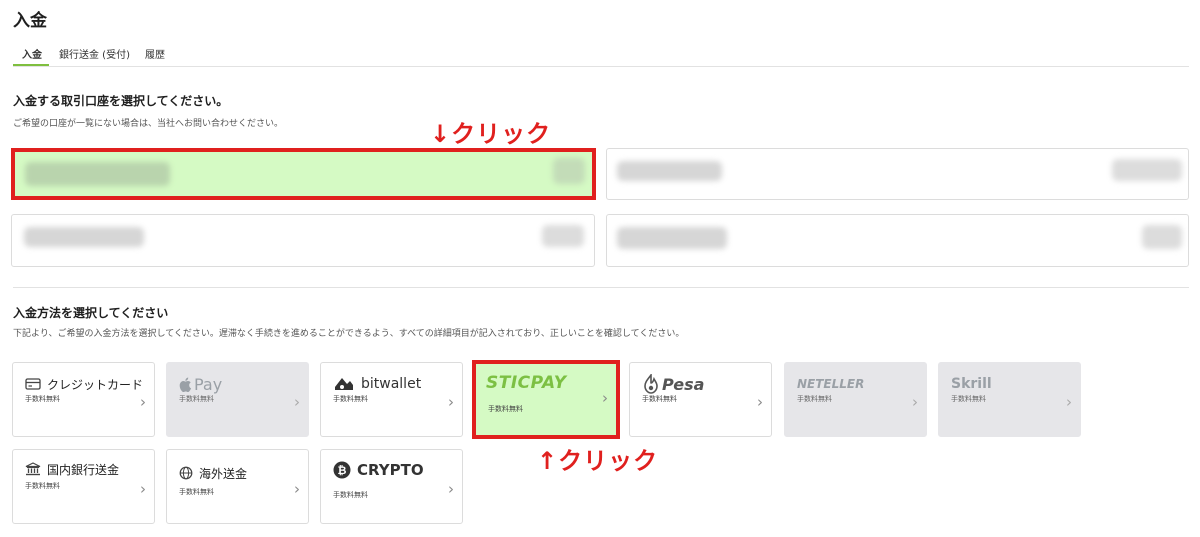 This screenshot has width=1200, height=537. I want to click on method-logo: Pay, so click(200, 384).